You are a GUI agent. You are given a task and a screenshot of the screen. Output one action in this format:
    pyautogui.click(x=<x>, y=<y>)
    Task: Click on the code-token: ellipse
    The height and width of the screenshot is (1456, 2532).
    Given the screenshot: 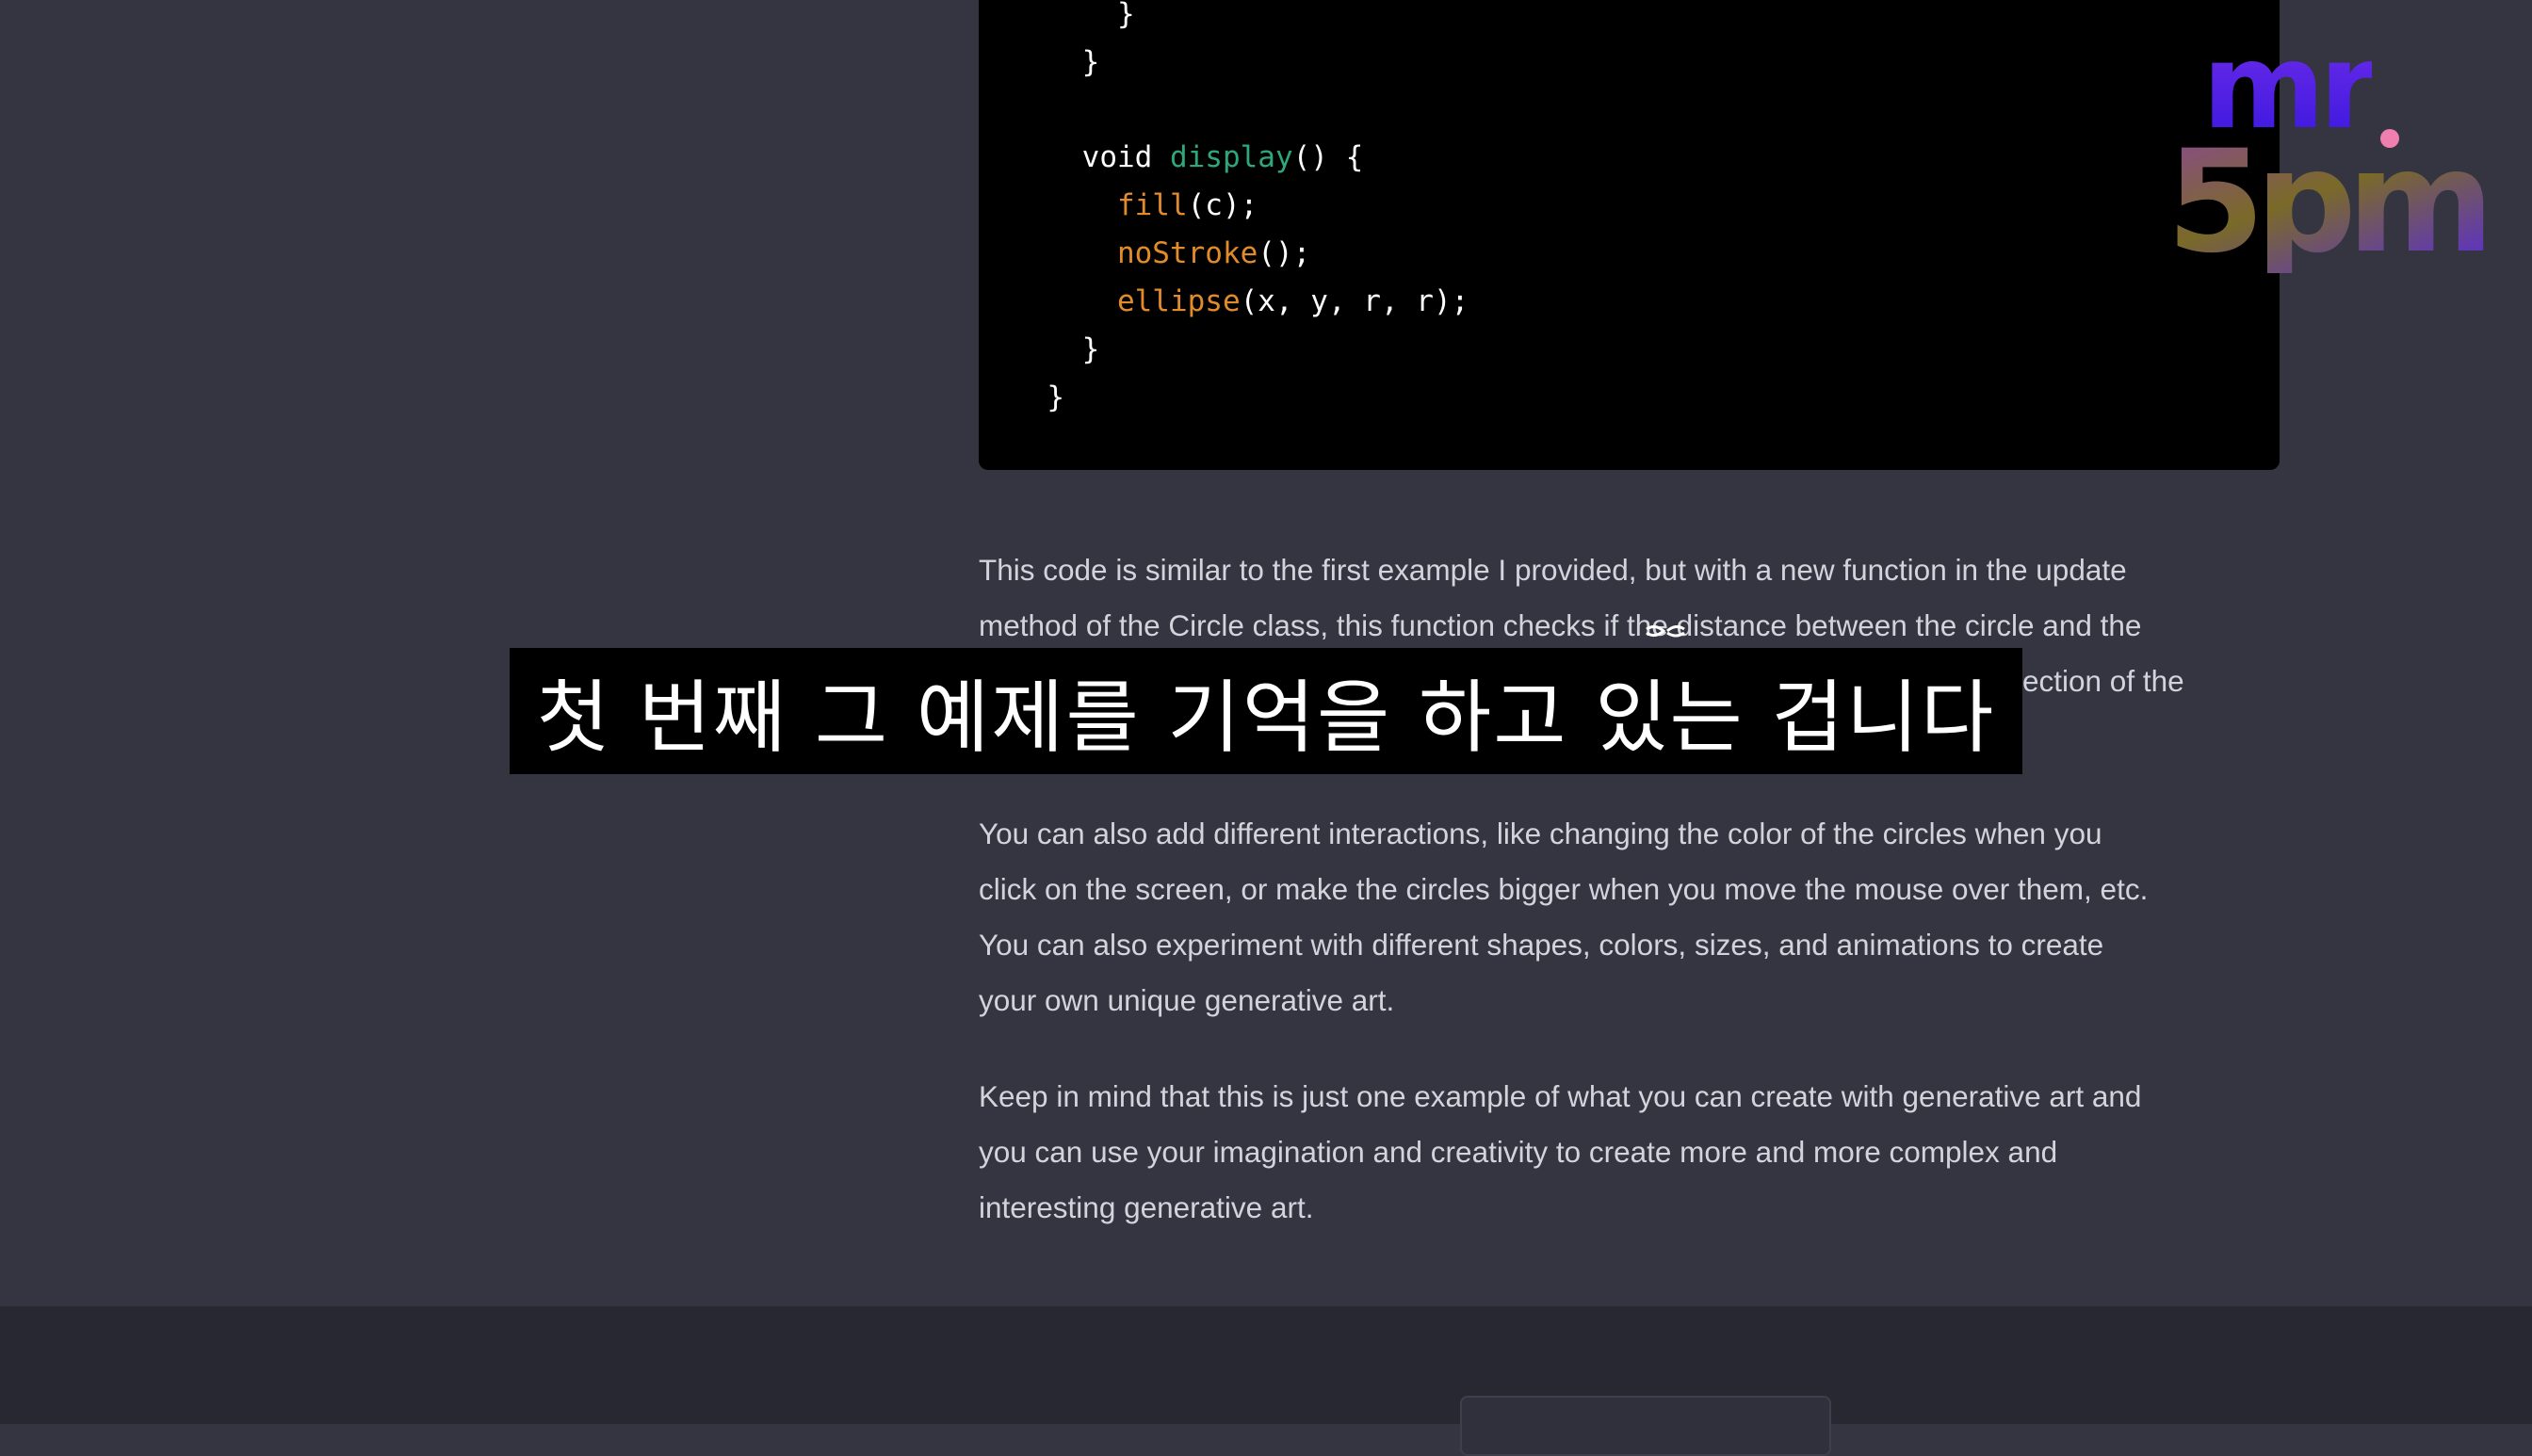 What is the action you would take?
    pyautogui.click(x=1178, y=301)
    